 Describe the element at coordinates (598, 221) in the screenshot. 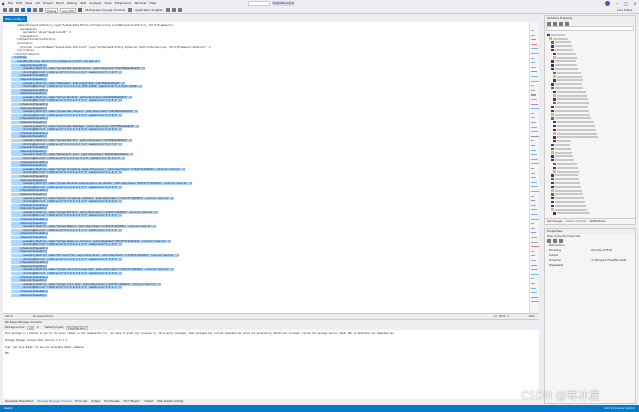

I see `tab-notifications: Notifications` at that location.